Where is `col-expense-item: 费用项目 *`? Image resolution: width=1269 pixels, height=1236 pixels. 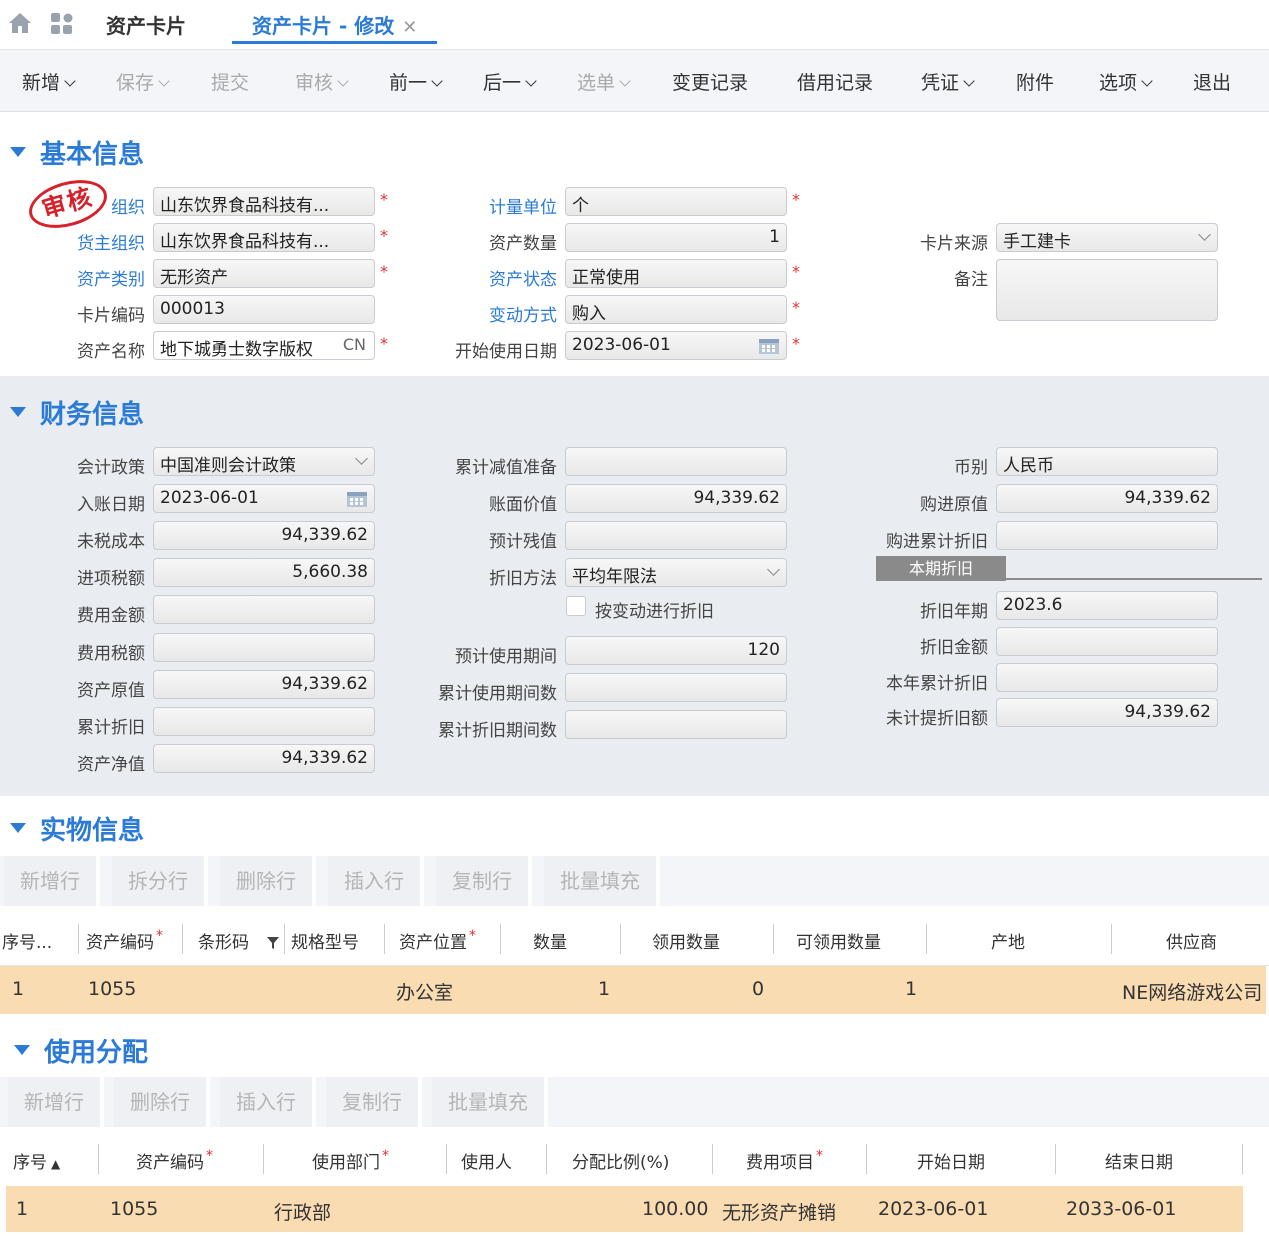 col-expense-item: 费用项目 * is located at coordinates (784, 1160).